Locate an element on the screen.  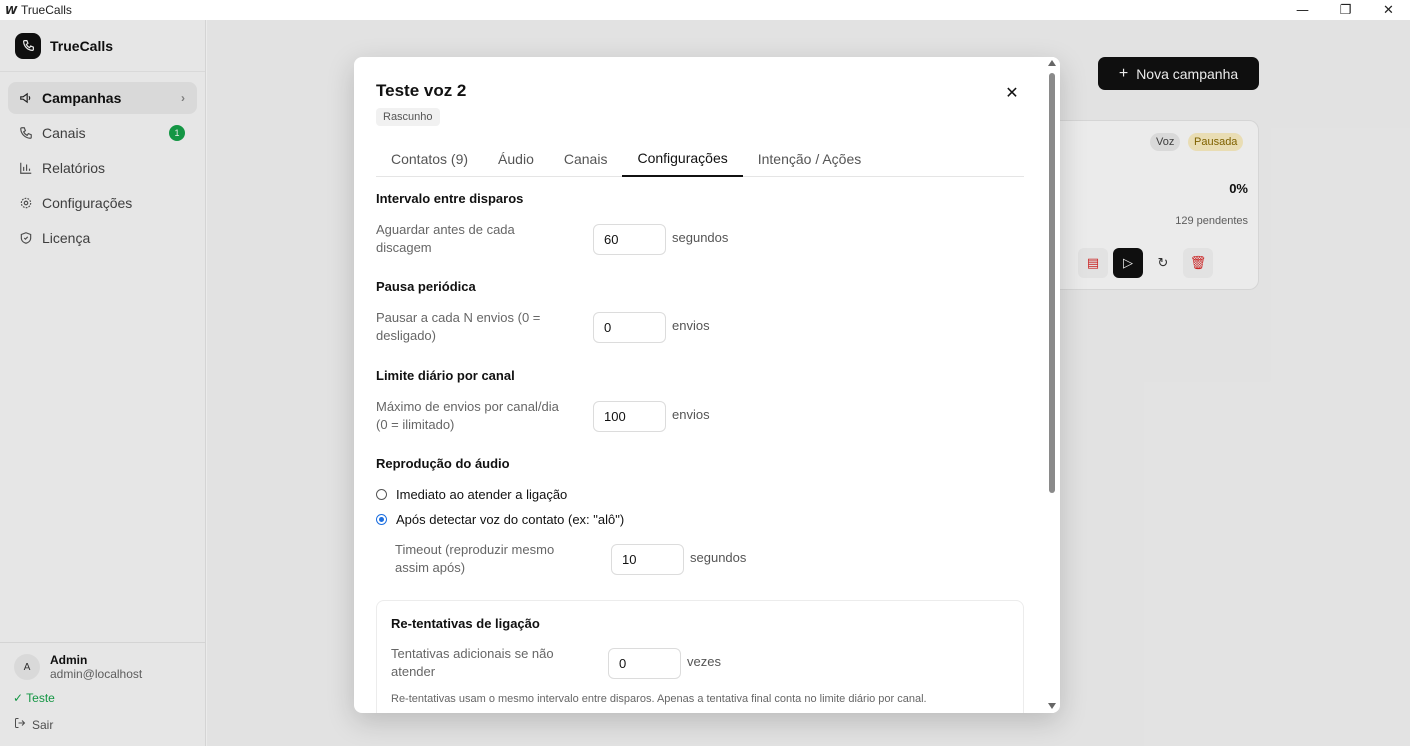
interval-input: 60 is located at coordinates (629, 239).